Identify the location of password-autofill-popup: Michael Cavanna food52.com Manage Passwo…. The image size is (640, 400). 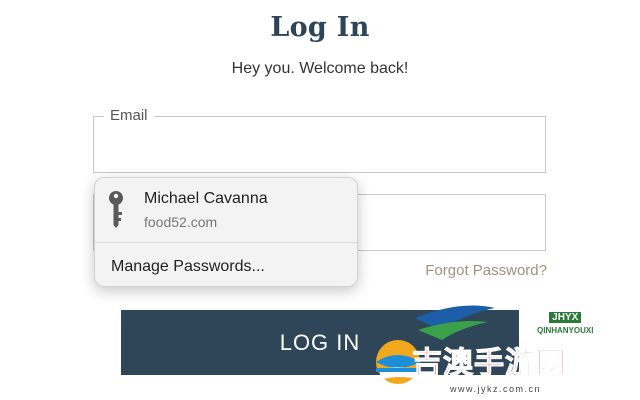
(226, 232).